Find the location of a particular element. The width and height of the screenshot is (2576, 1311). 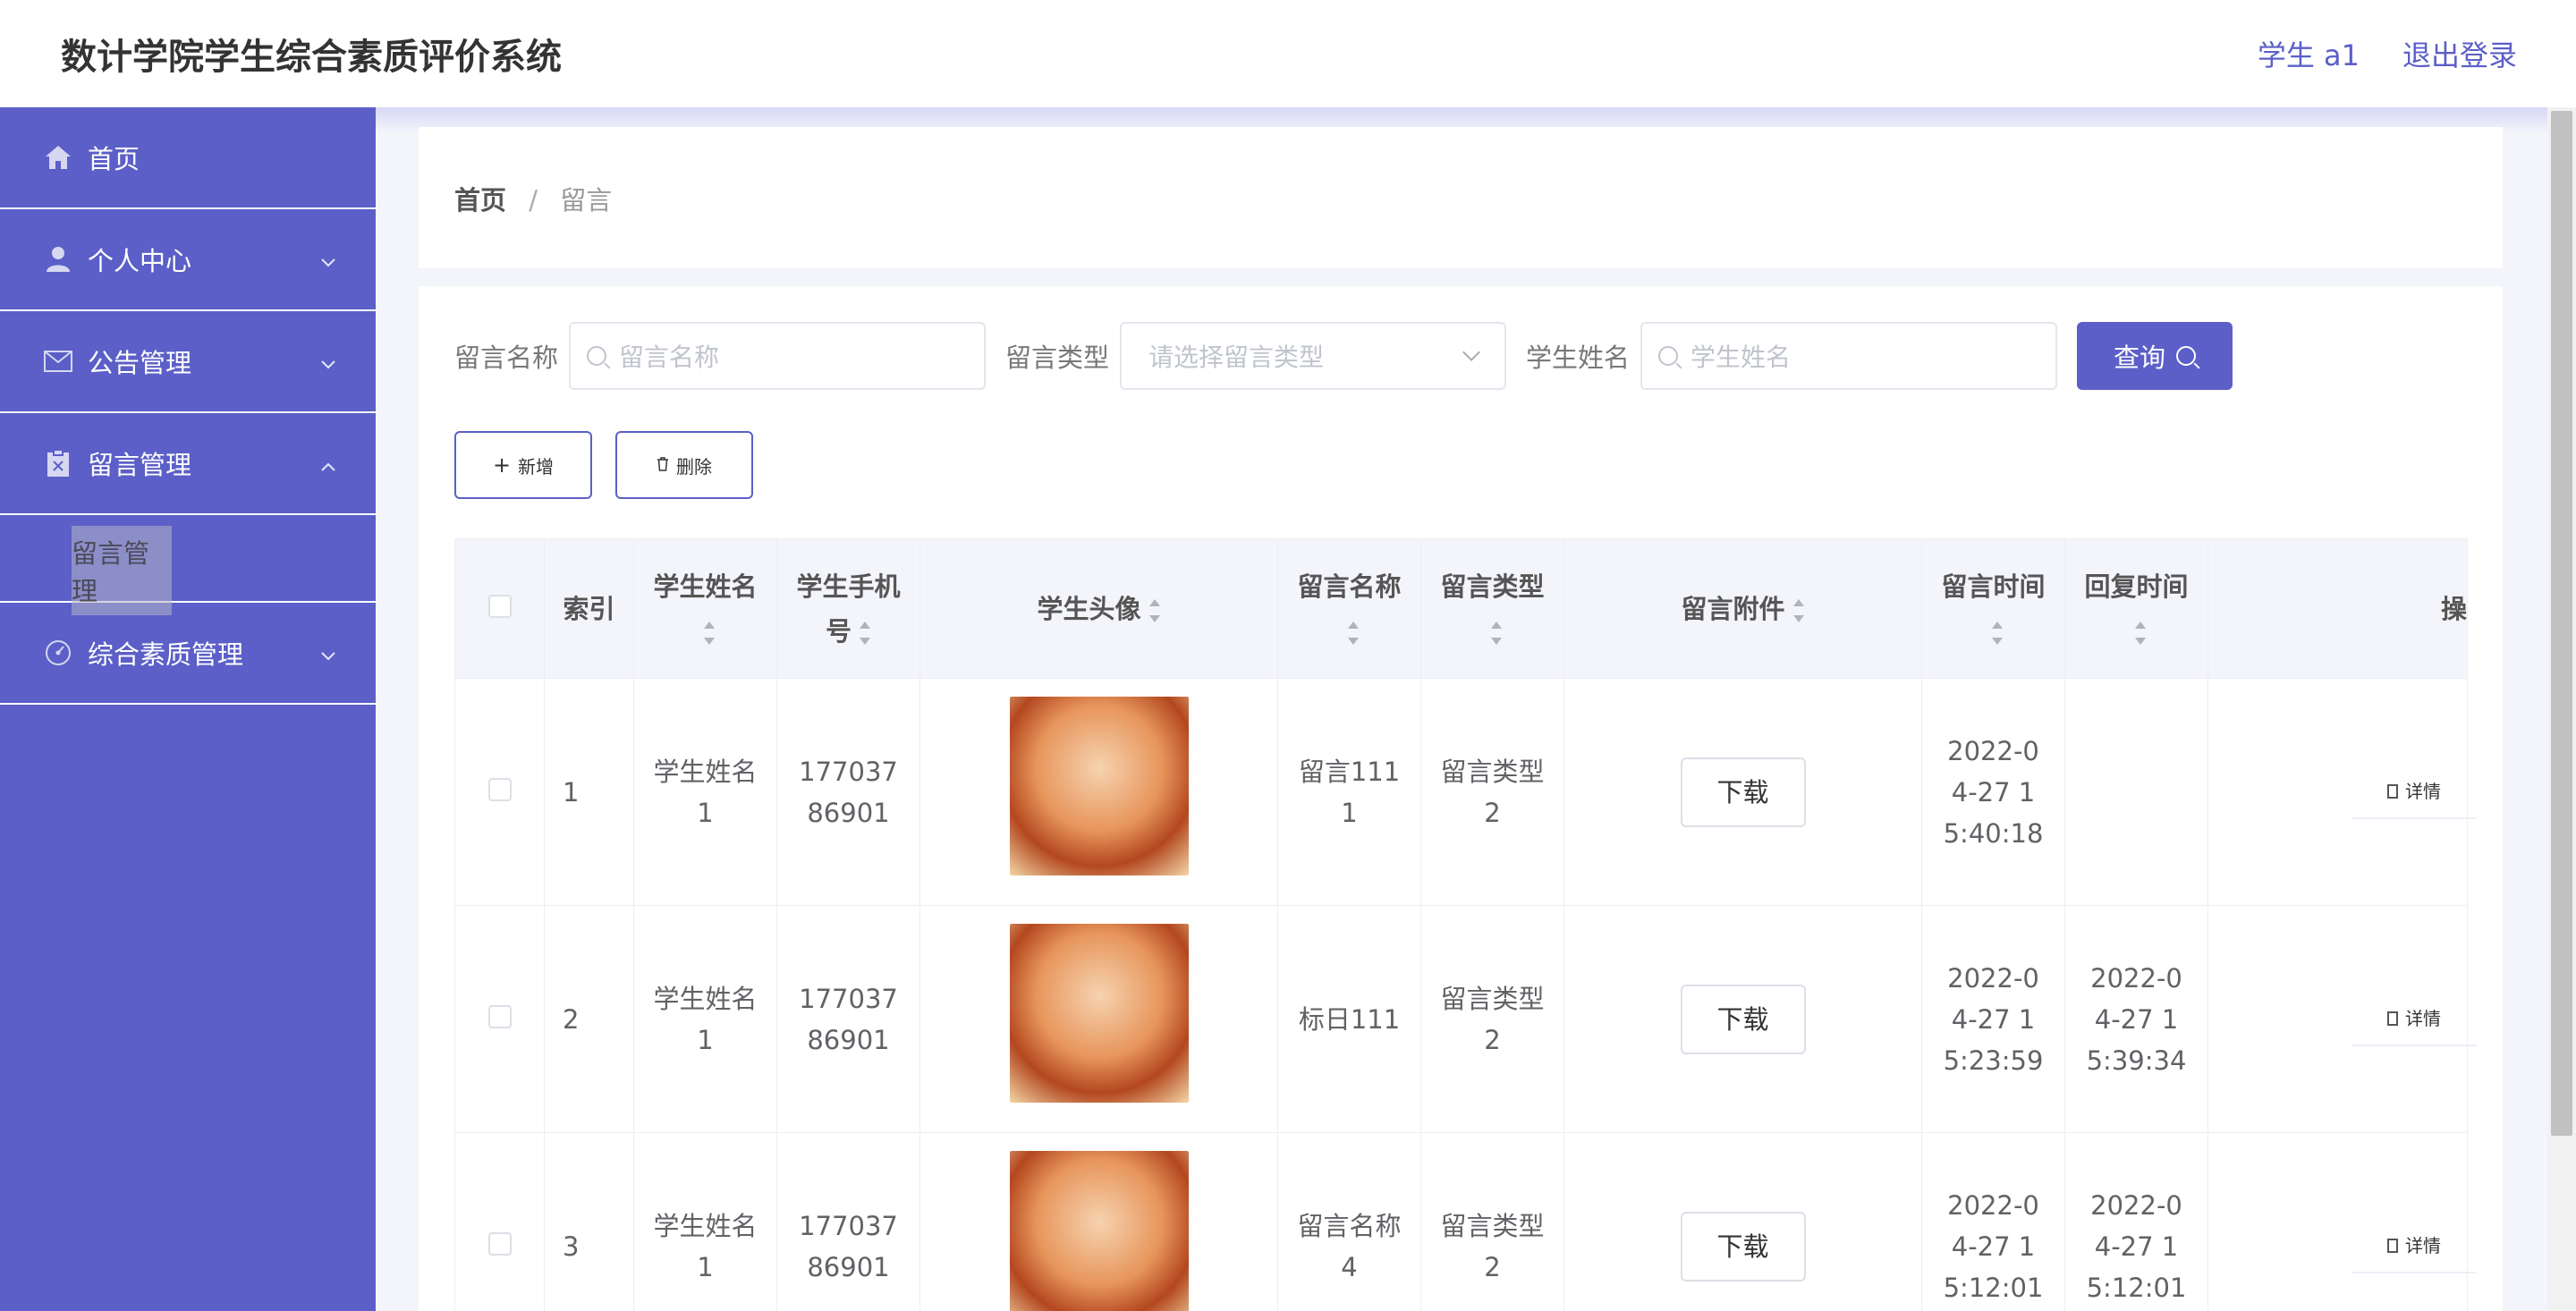

add-button: + 新增 is located at coordinates (523, 465).